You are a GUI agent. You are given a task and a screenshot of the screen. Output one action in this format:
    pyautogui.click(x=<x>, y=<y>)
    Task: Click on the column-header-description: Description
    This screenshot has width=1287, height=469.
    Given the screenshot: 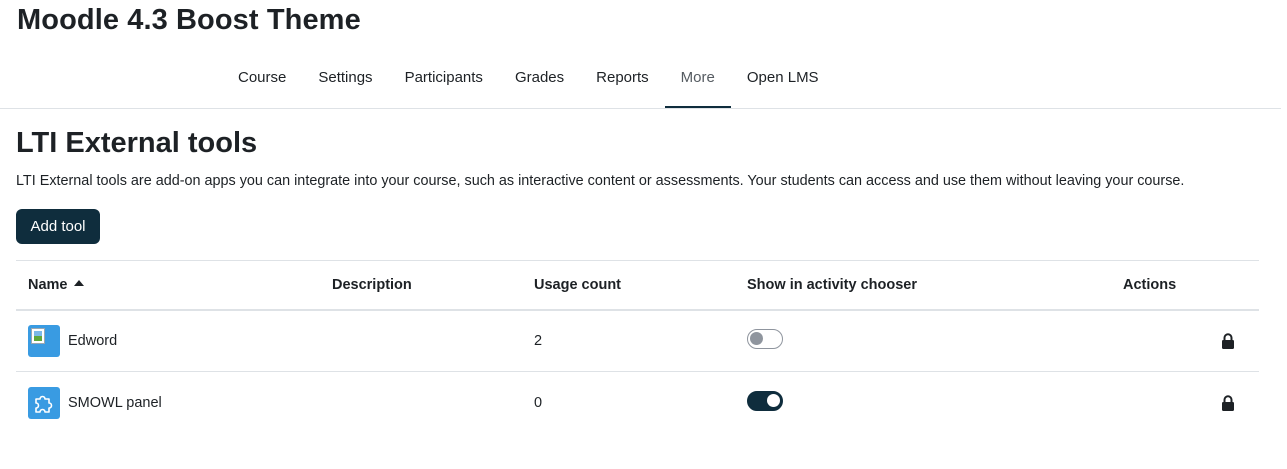 What is the action you would take?
    pyautogui.click(x=421, y=285)
    